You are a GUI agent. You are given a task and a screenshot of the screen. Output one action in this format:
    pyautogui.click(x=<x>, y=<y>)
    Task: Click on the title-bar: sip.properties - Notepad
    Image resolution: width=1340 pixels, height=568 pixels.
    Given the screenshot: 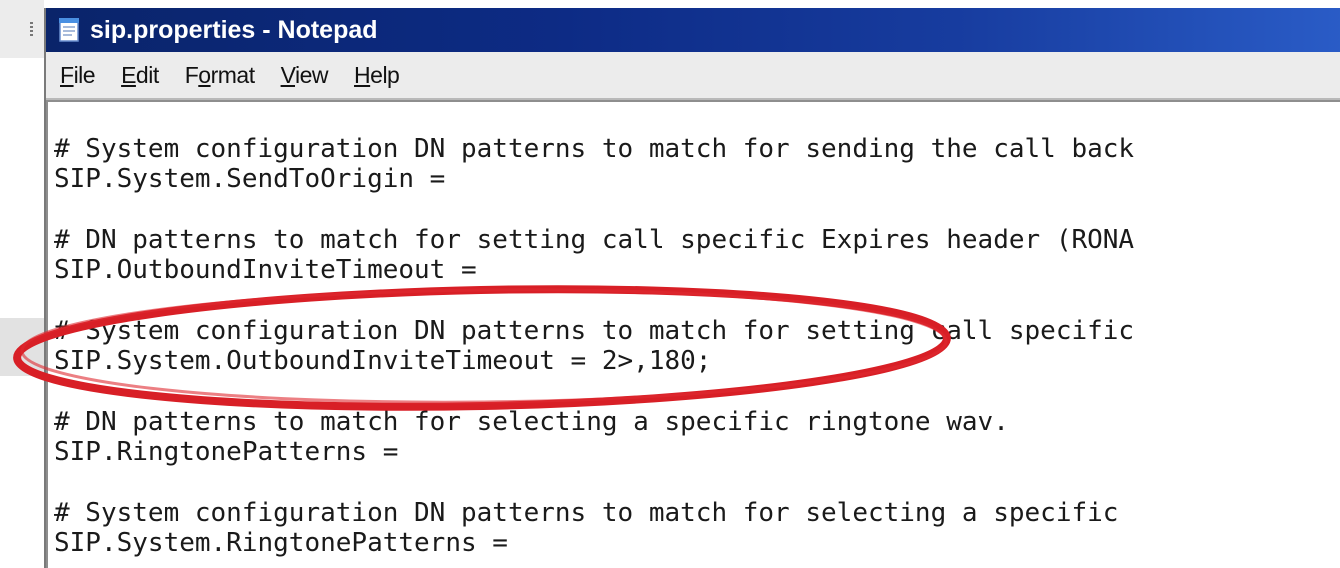 What is the action you would take?
    pyautogui.click(x=693, y=30)
    